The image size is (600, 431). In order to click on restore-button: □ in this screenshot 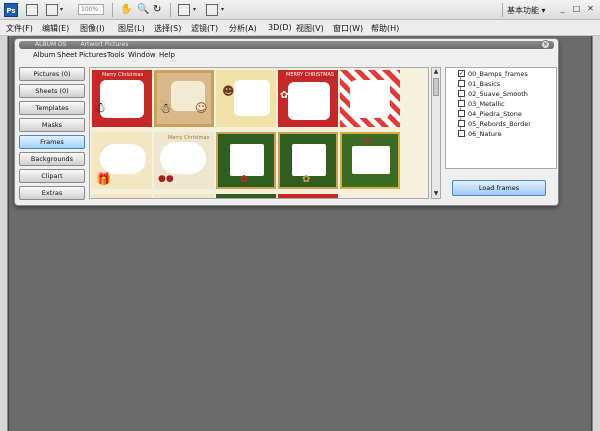, I will do `click(576, 9)`.